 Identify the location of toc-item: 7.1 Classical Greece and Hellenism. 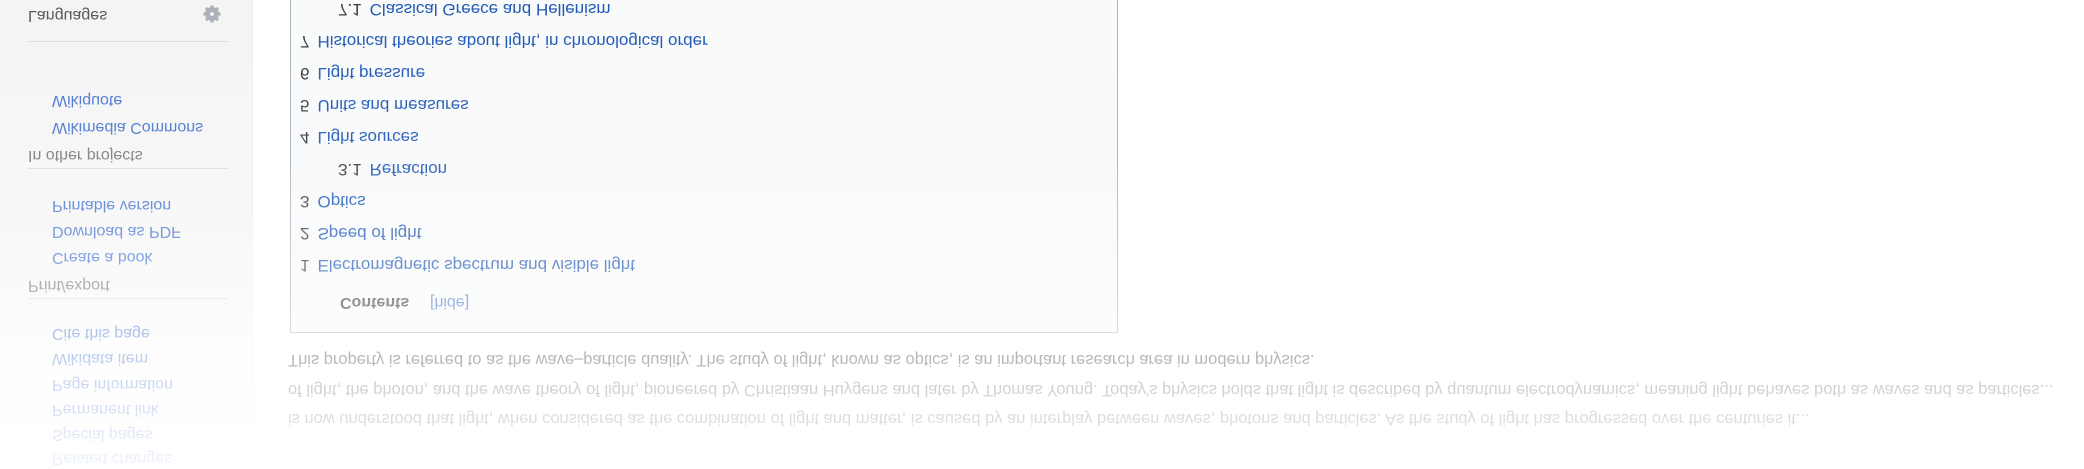
(474, 9).